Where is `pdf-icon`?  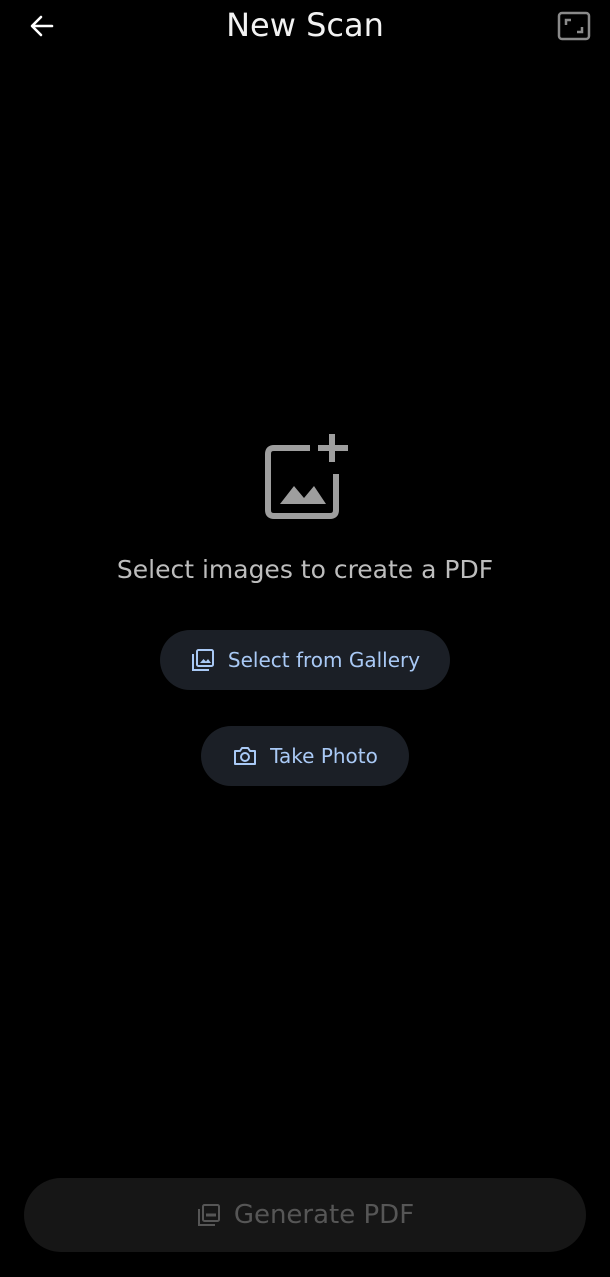 pdf-icon is located at coordinates (209, 1215).